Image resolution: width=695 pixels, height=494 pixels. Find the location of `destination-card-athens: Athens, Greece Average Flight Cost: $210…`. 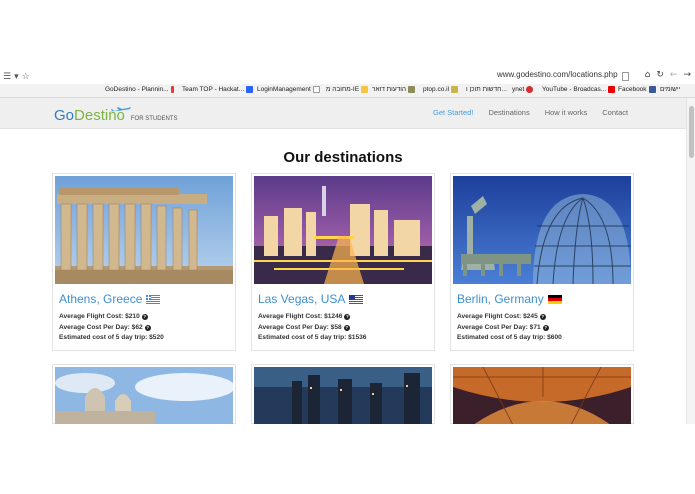

destination-card-athens: Athens, Greece Average Flight Cost: $210… is located at coordinates (144, 262).